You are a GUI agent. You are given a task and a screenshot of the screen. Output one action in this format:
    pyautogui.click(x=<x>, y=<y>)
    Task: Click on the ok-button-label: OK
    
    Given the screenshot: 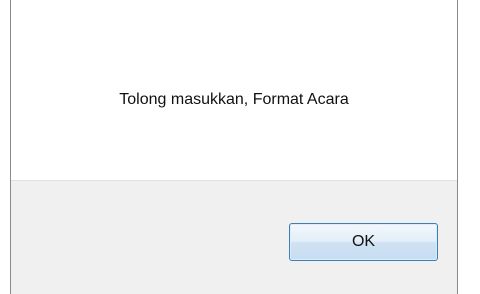 What is the action you would take?
    pyautogui.click(x=363, y=241)
    